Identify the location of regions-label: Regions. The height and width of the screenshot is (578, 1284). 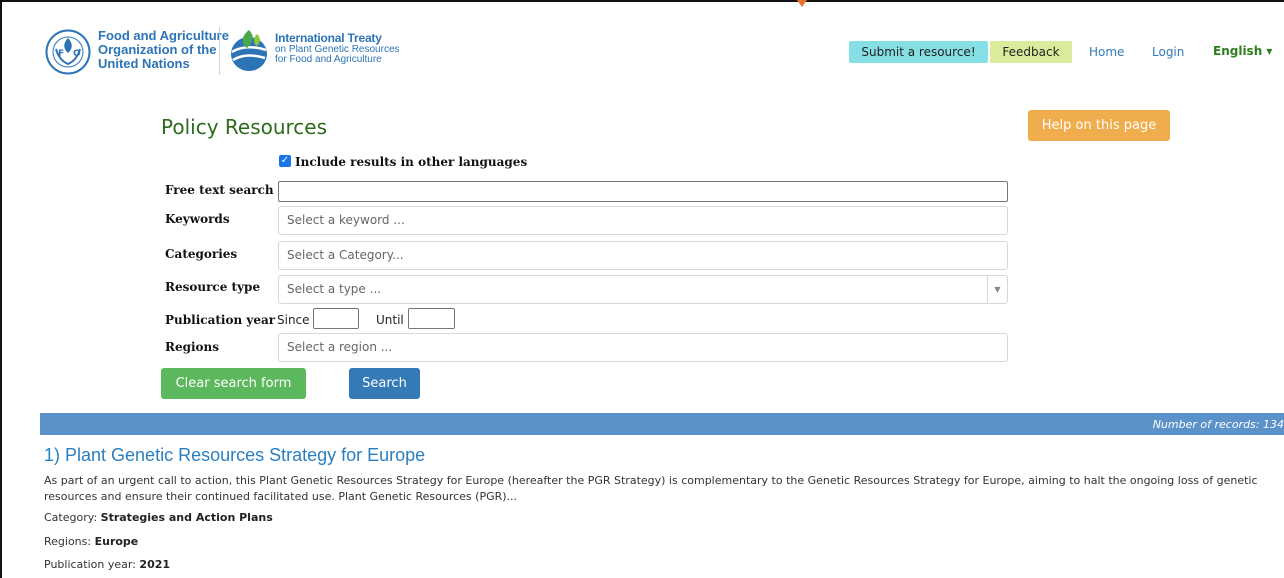
(192, 347).